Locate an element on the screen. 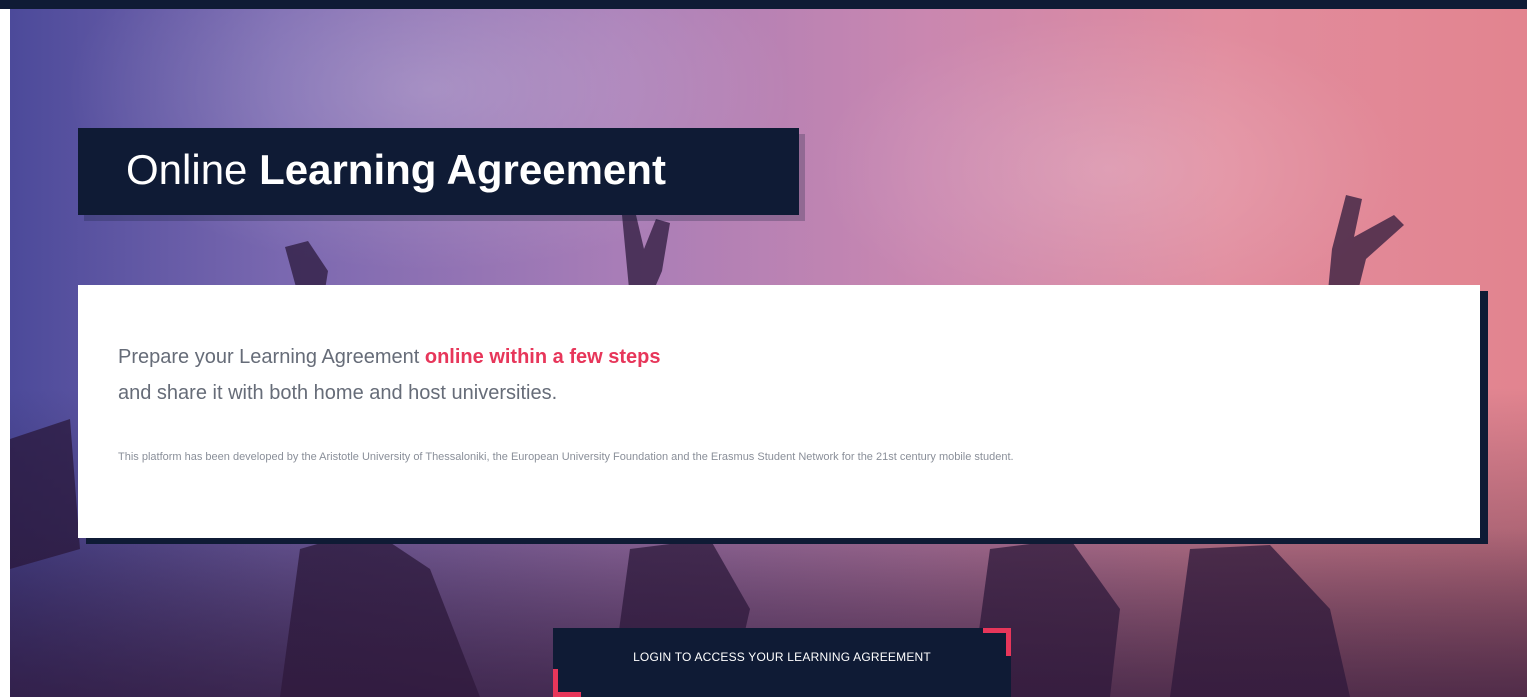  title-bold-part: Learning Agreement is located at coordinates (462, 169).